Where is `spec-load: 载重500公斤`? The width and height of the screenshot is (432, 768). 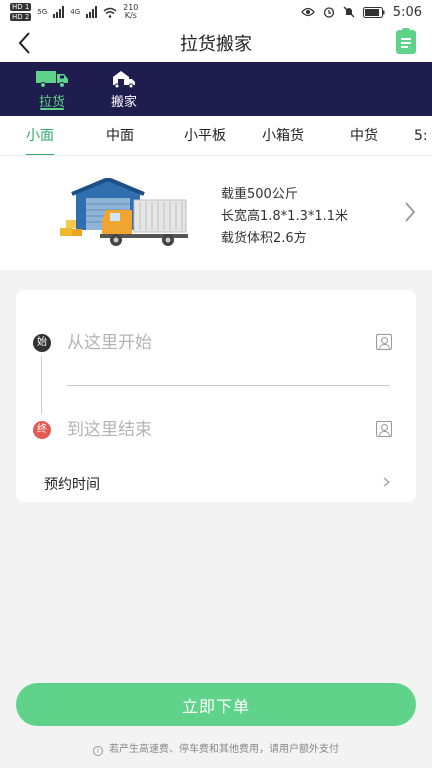
spec-load: 载重500公斤 is located at coordinates (259, 194).